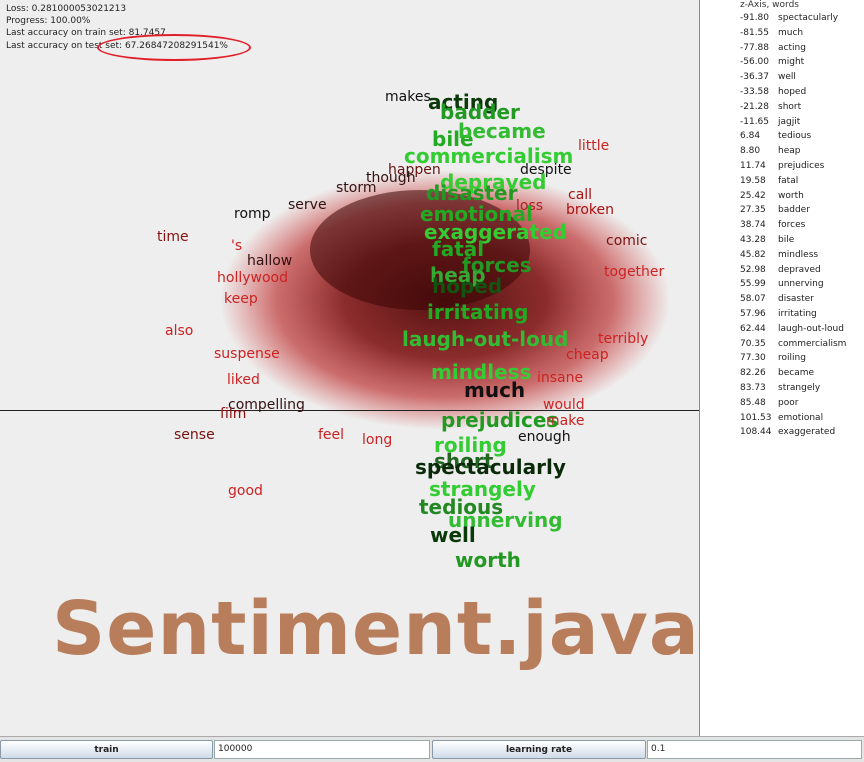 This screenshot has width=864, height=762. What do you see at coordinates (796, 299) in the screenshot?
I see `z-word: disaster` at bounding box center [796, 299].